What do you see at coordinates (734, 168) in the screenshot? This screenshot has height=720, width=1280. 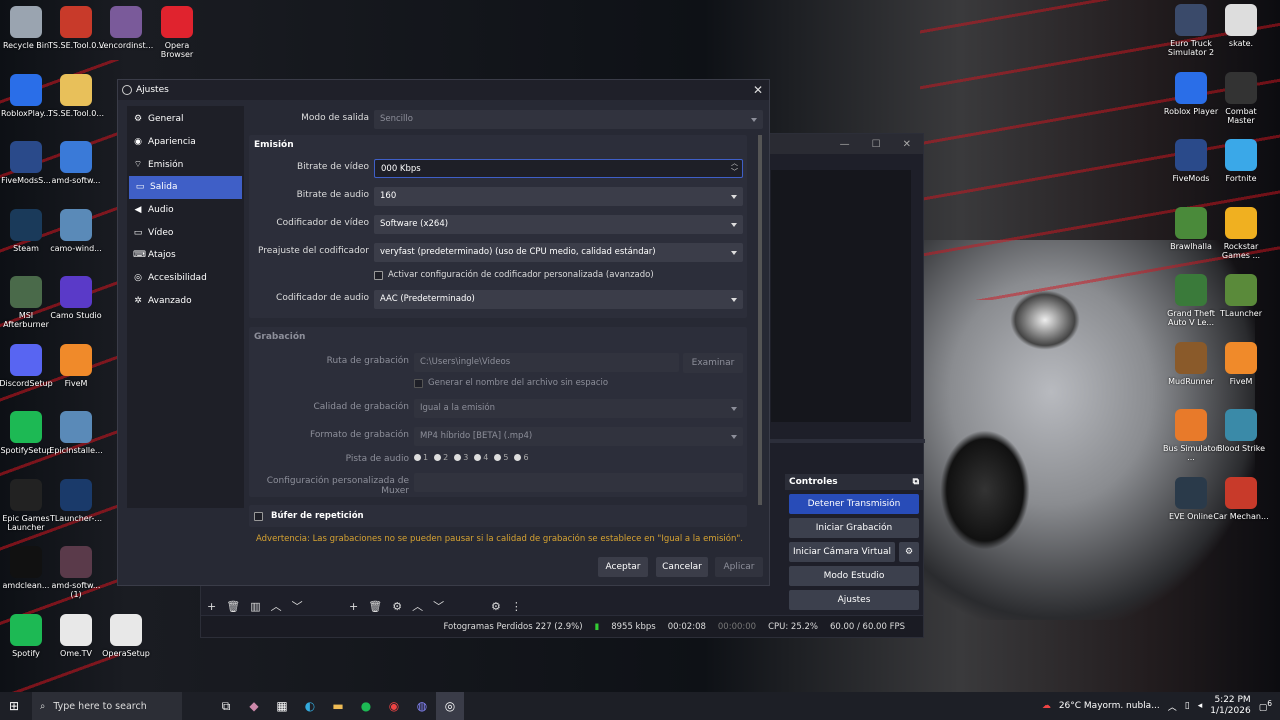 I see `spinner-icon: ︿ ﹀` at bounding box center [734, 168].